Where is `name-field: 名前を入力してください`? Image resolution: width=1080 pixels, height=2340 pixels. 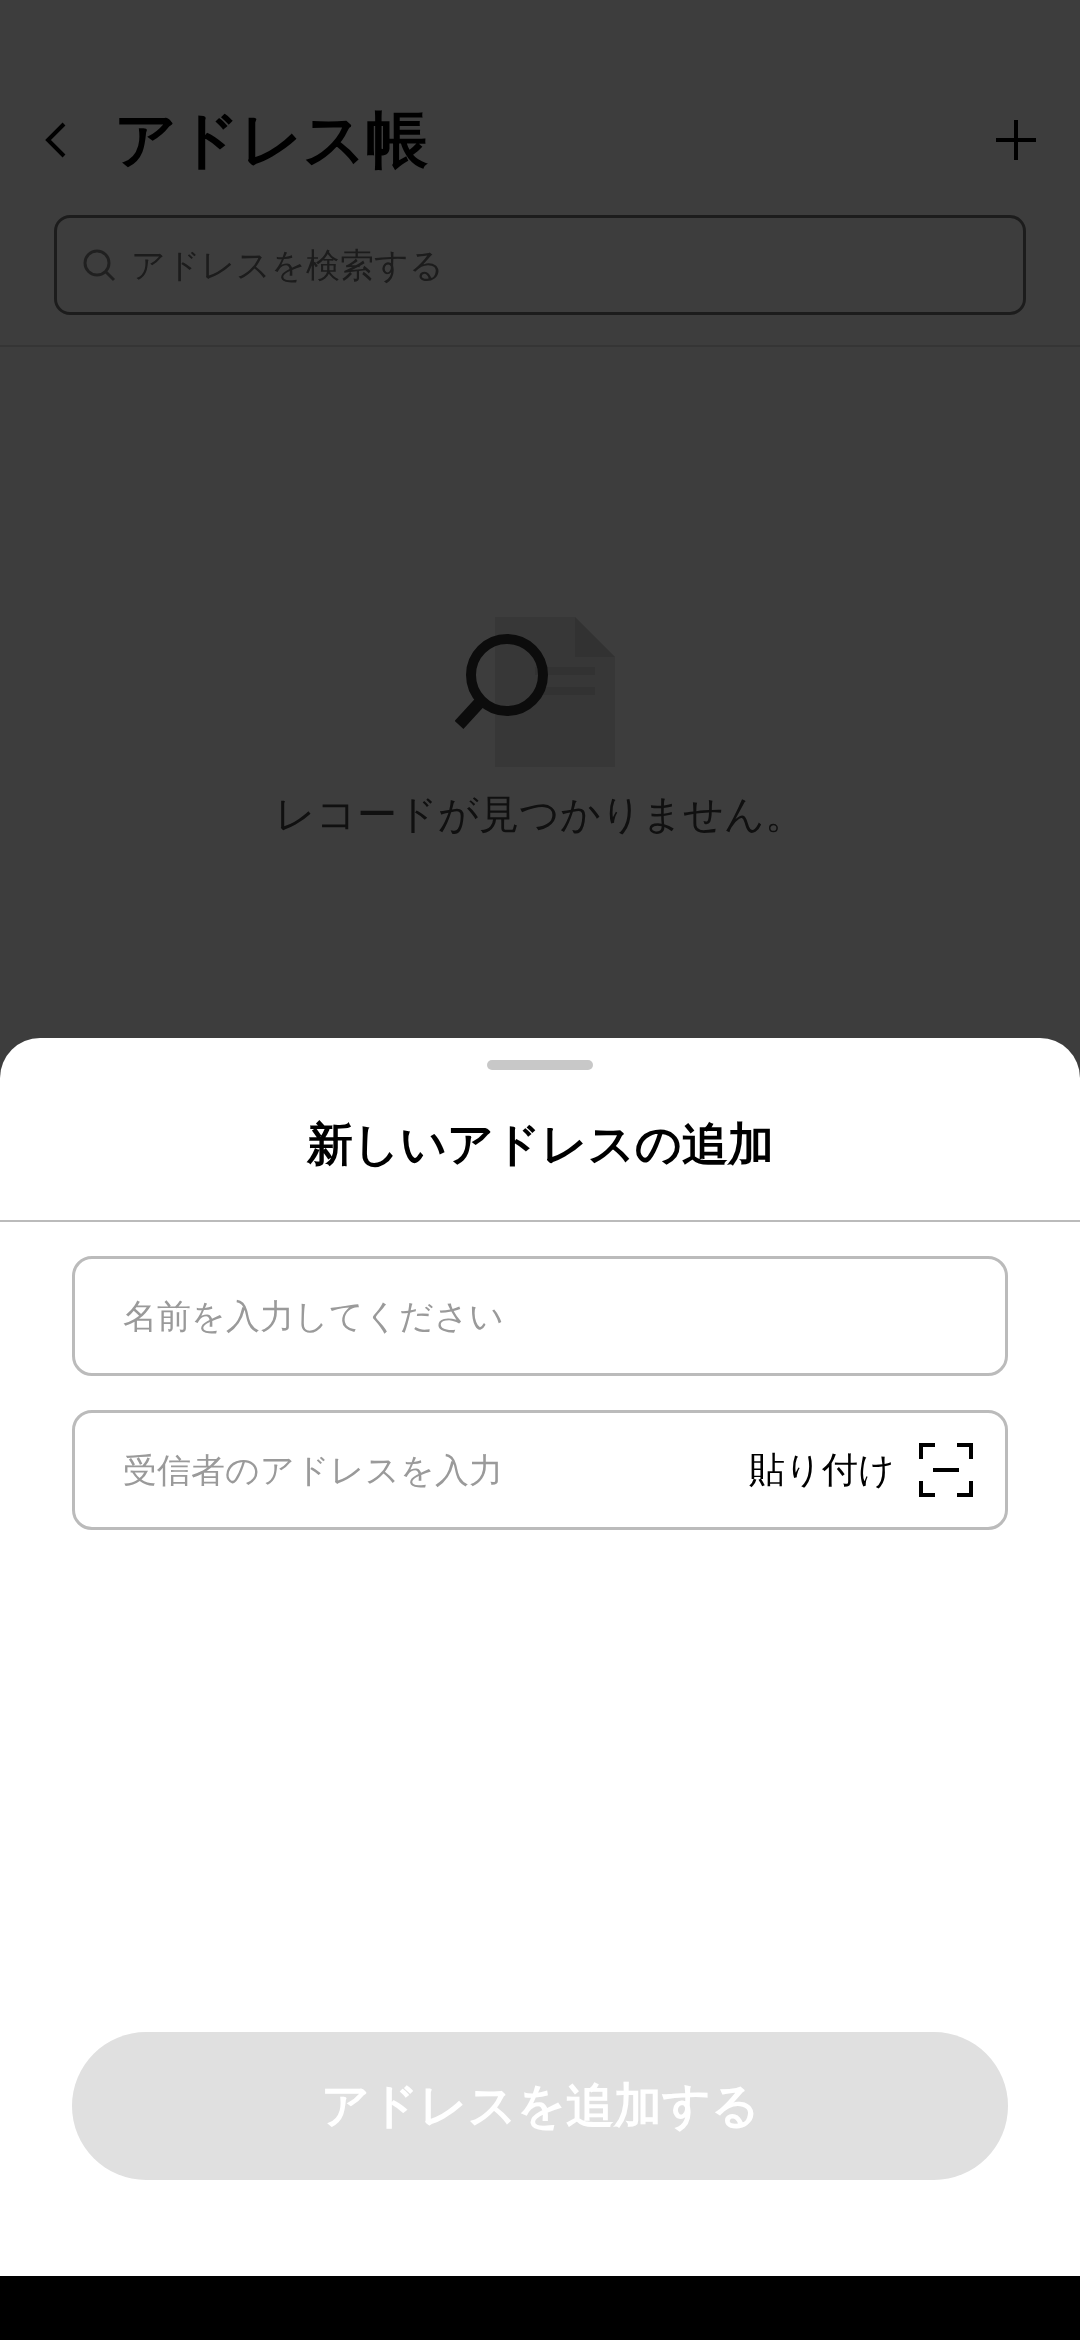
name-field: 名前を入力してください is located at coordinates (540, 1316).